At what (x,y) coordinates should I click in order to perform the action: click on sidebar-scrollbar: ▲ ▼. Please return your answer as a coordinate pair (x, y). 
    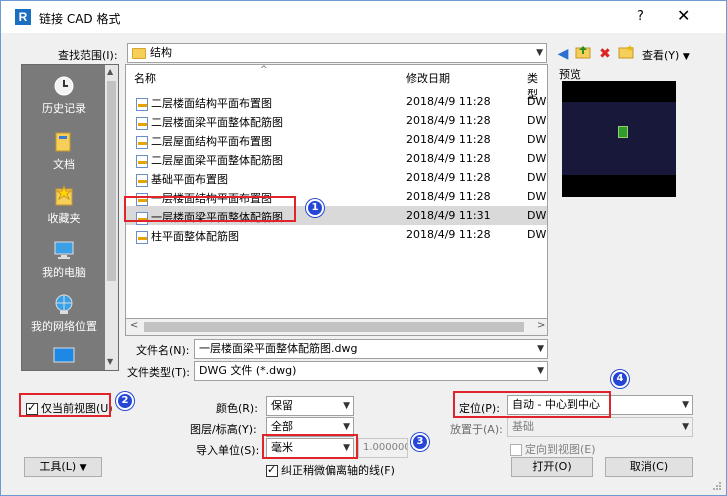
    Looking at the image, I should click on (111, 217).